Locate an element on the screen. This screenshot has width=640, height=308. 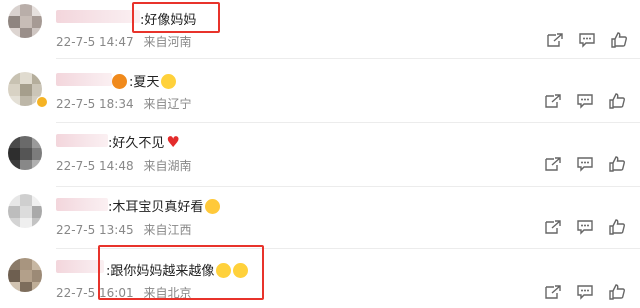
comment-location: 来自湖南 is located at coordinates (167, 166).